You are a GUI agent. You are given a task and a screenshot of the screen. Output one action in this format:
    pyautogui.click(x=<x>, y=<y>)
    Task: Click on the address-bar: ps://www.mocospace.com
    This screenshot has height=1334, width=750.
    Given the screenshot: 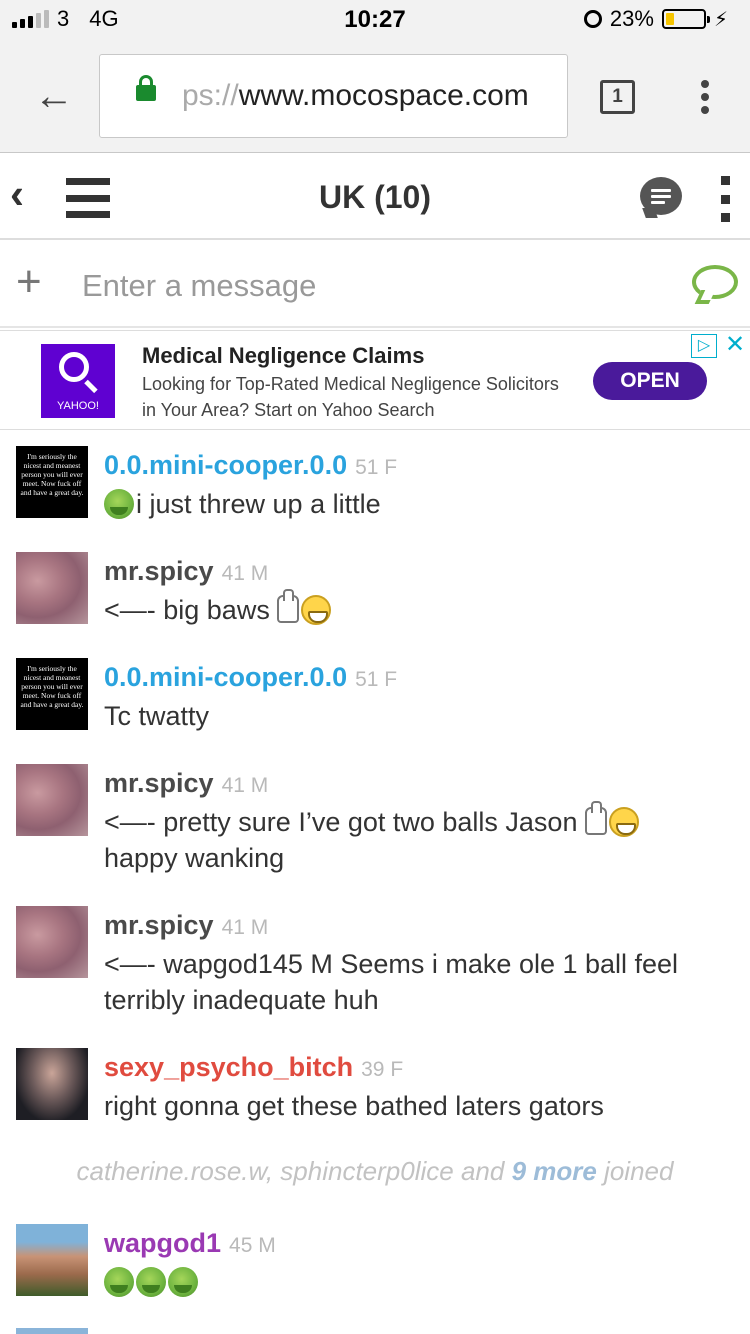 What is the action you would take?
    pyautogui.click(x=333, y=96)
    